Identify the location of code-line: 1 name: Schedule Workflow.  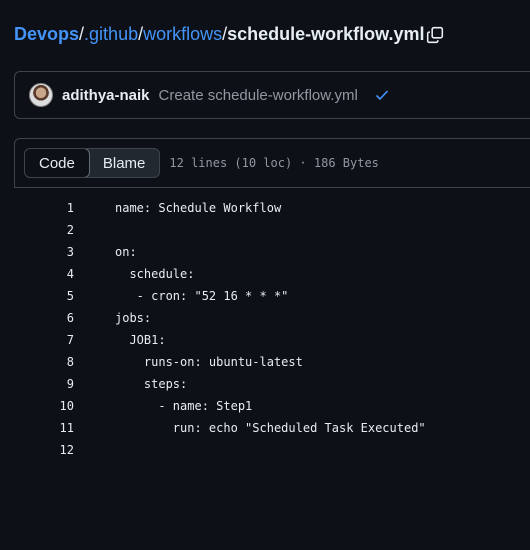
(265, 208).